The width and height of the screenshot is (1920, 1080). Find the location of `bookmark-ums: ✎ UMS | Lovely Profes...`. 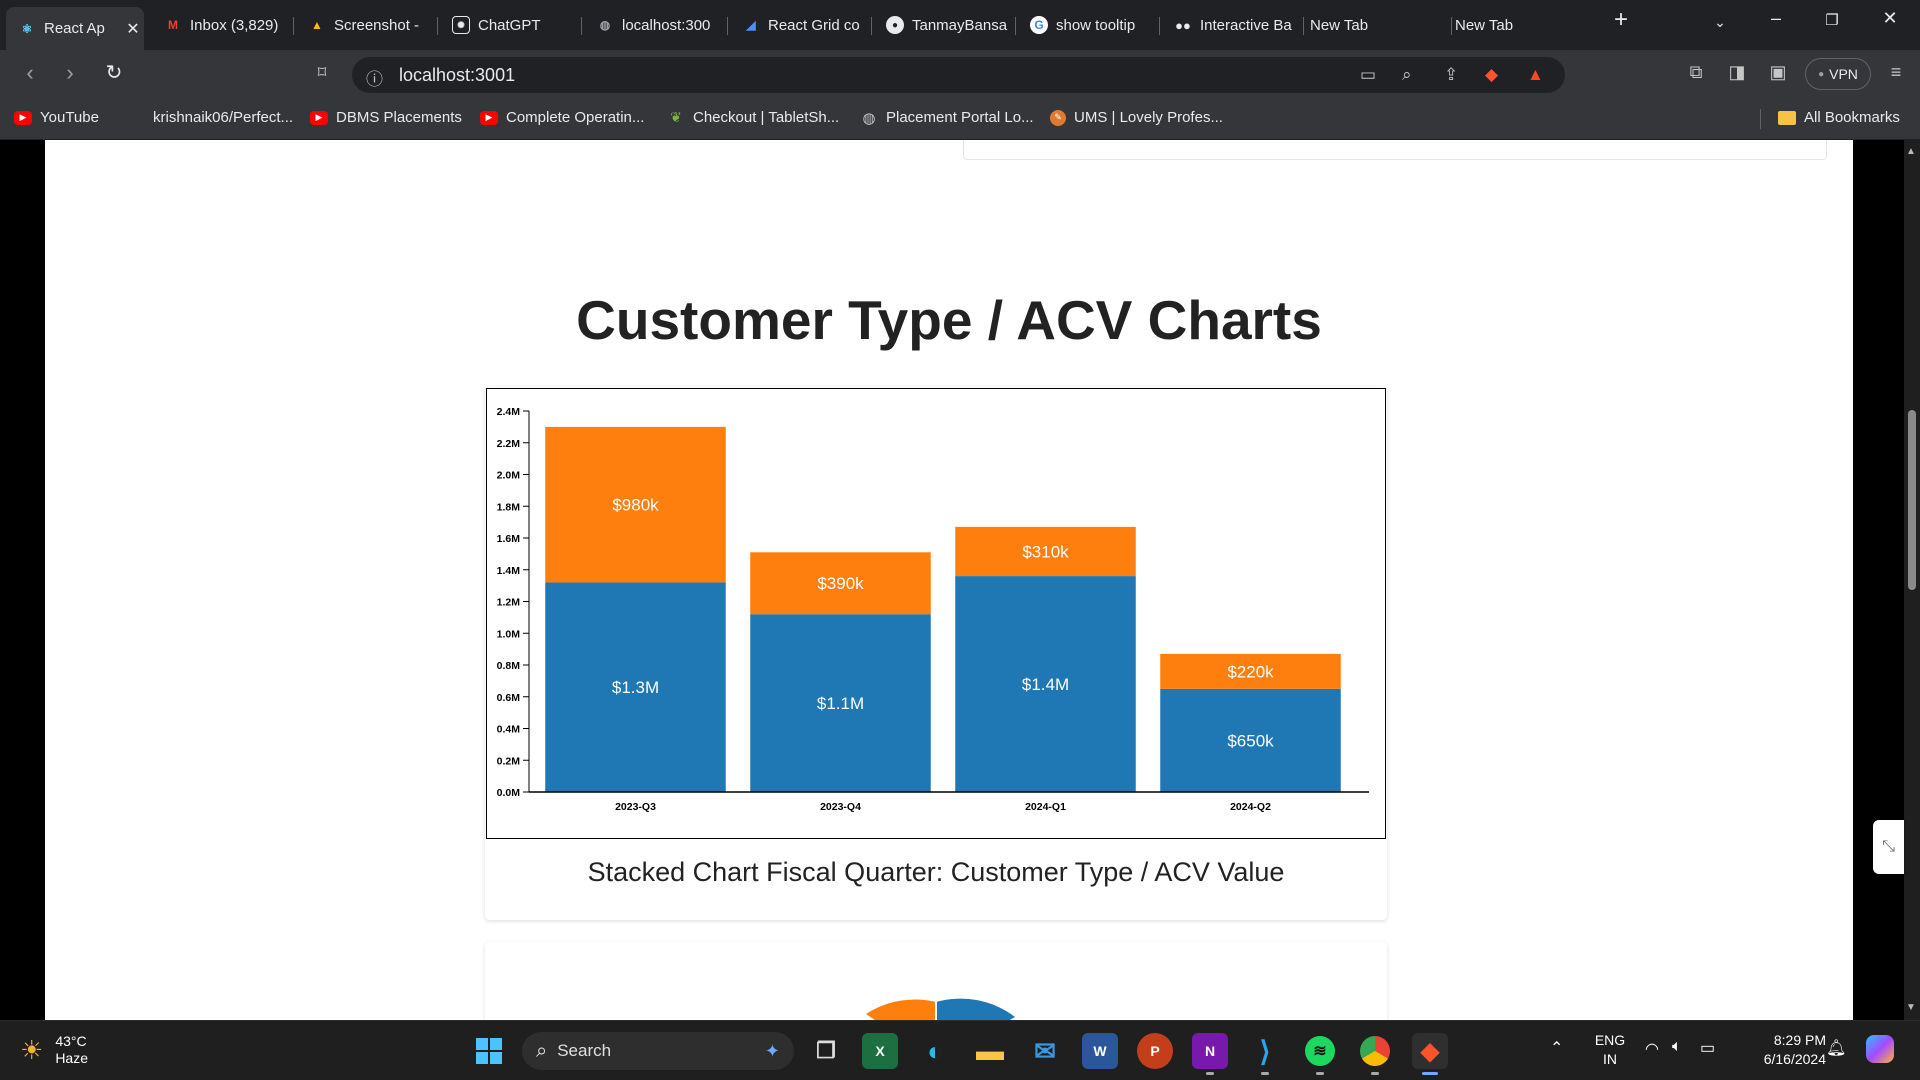

bookmark-ums: ✎ UMS | Lovely Profes... is located at coordinates (1136, 117).